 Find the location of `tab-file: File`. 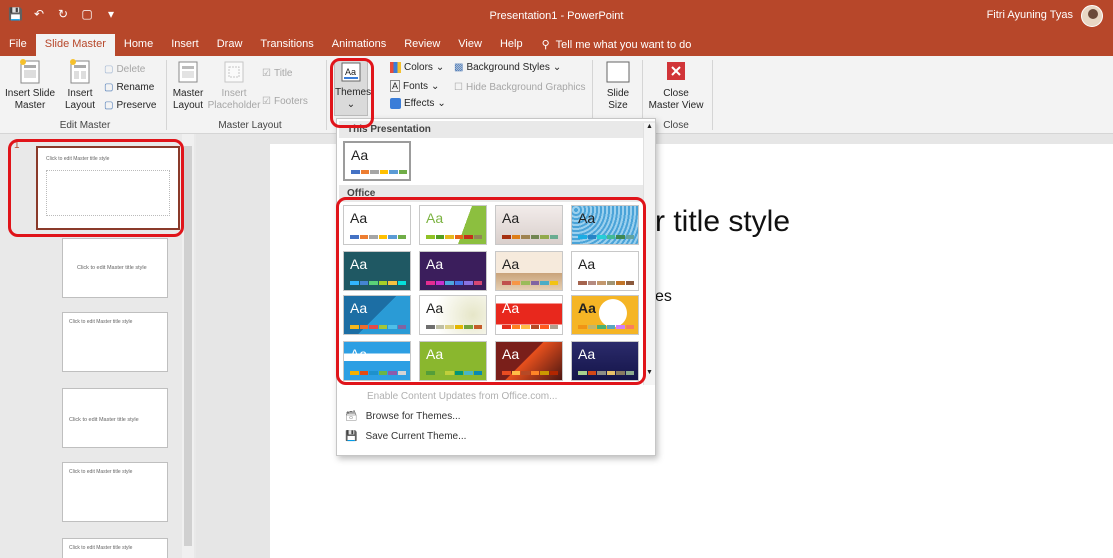

tab-file: File is located at coordinates (18, 45).